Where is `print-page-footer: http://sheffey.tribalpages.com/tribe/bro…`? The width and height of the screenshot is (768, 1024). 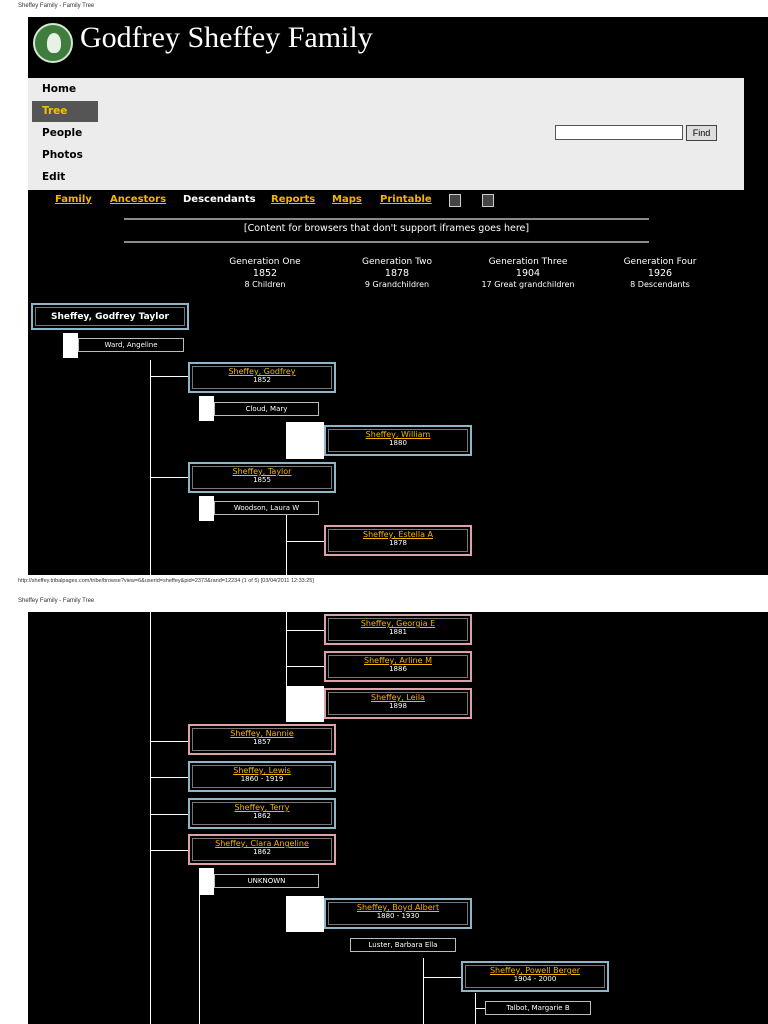 print-page-footer: http://sheffey.tribalpages.com/tribe/bro… is located at coordinates (166, 581).